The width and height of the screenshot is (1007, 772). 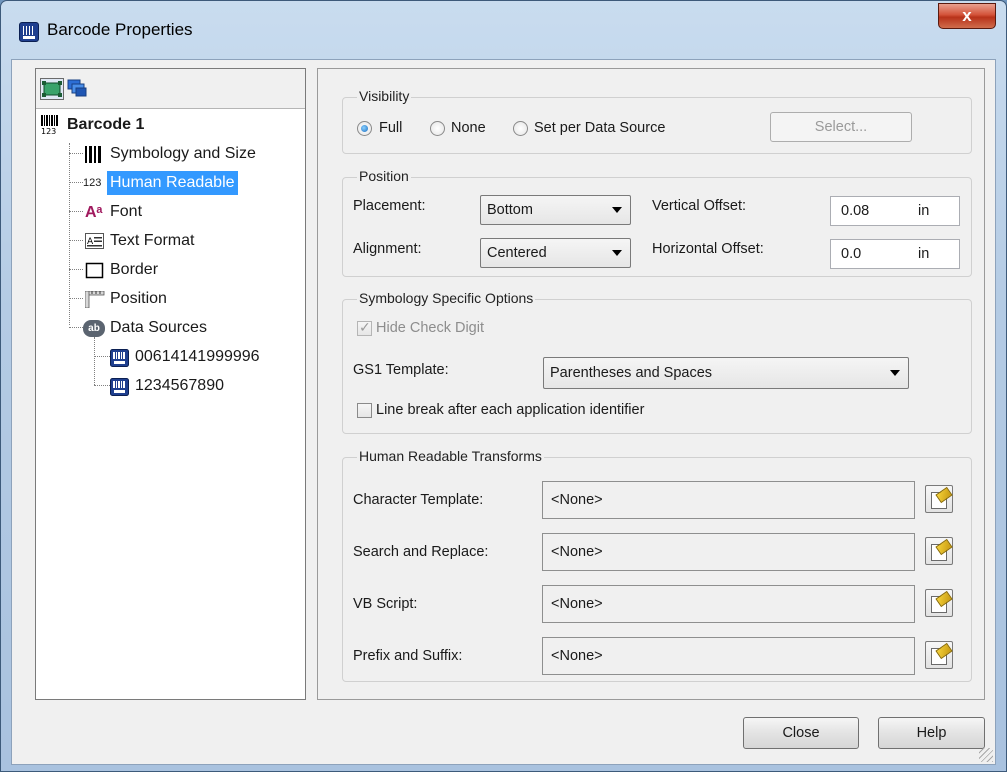 What do you see at coordinates (95, 241) in the screenshot?
I see `text-format-icon: A` at bounding box center [95, 241].